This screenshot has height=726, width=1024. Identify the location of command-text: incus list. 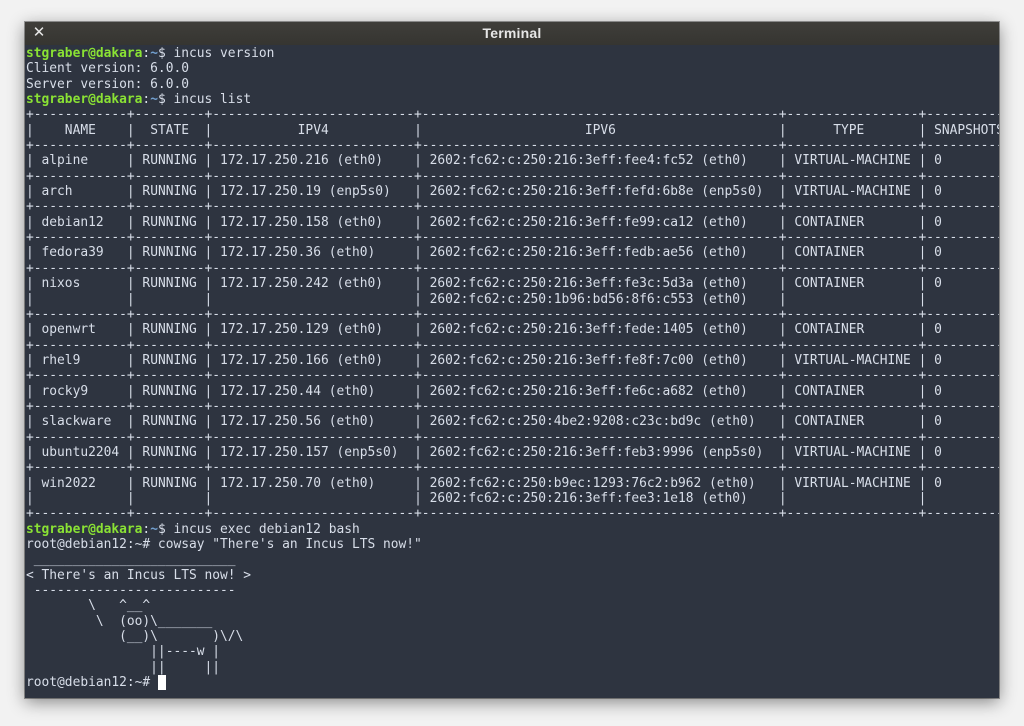
(212, 99).